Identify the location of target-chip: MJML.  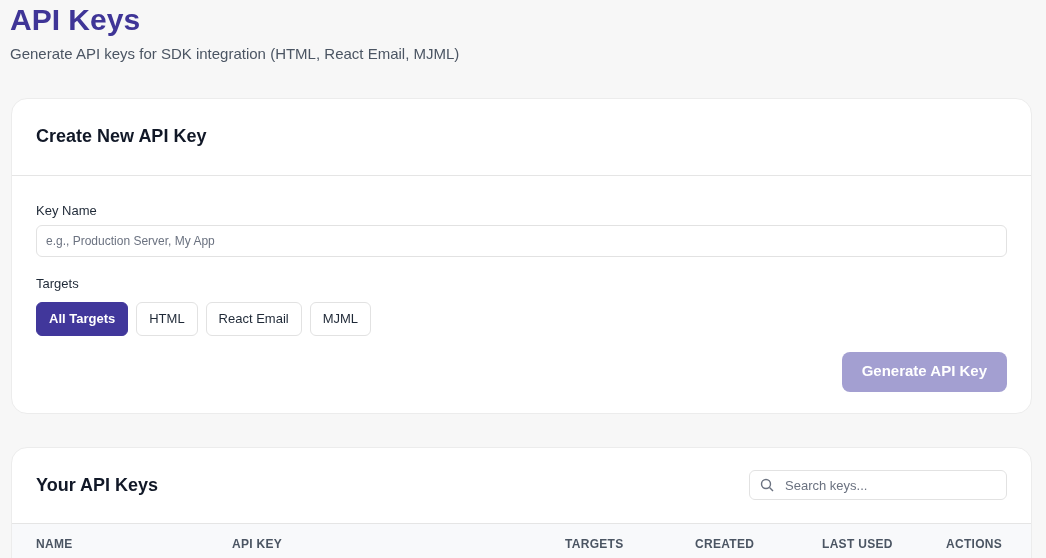
(340, 318).